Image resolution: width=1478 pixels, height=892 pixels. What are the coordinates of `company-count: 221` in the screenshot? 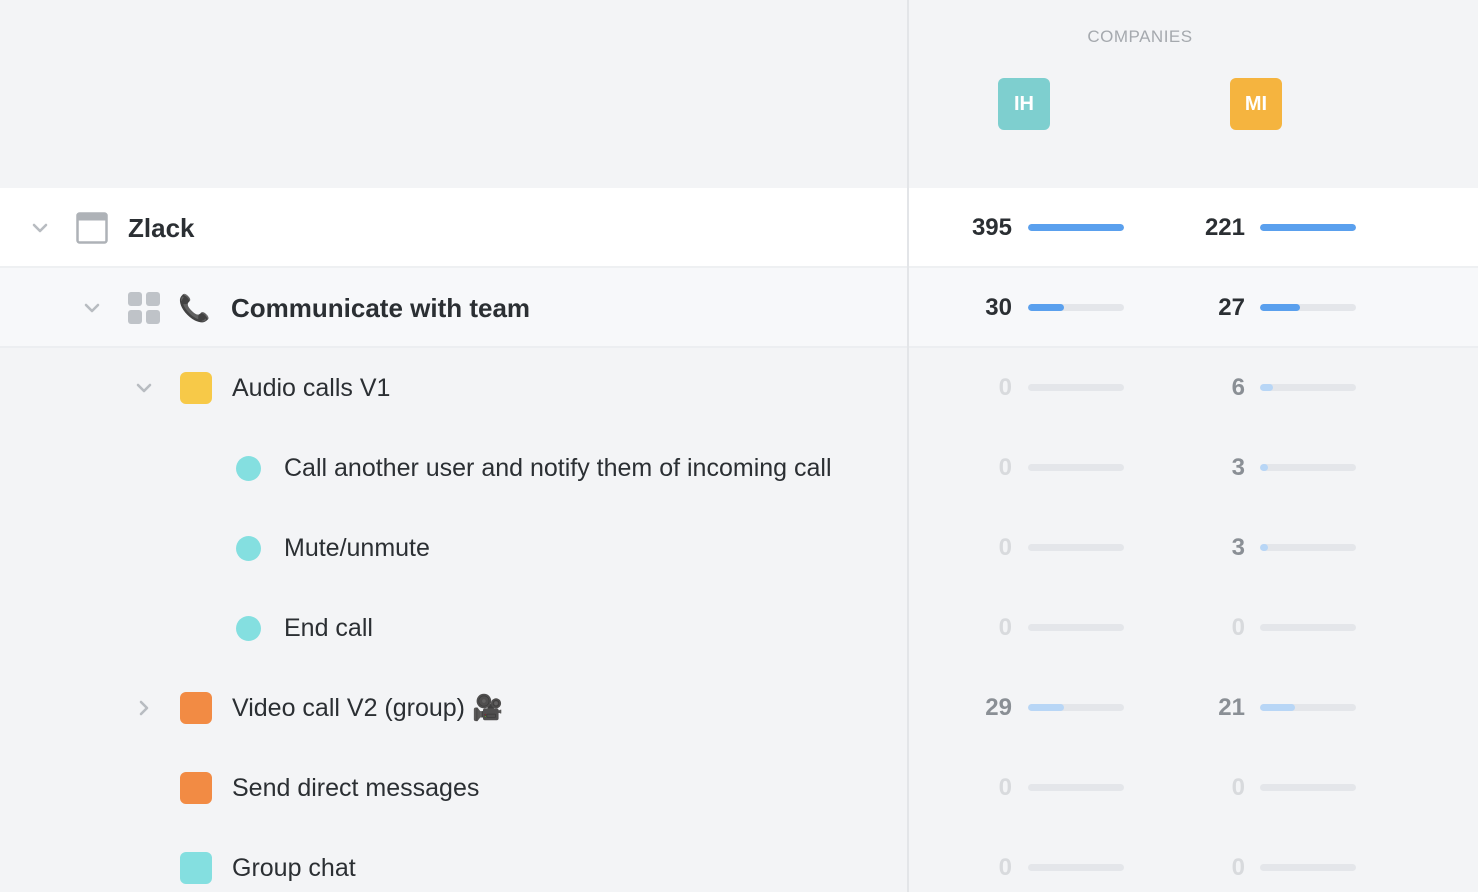 It's located at (1224, 227).